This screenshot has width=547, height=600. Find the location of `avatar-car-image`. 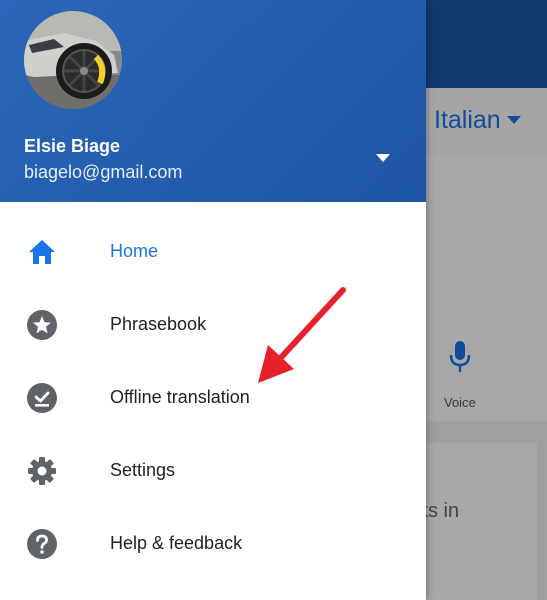

avatar-car-image is located at coordinates (73, 60).